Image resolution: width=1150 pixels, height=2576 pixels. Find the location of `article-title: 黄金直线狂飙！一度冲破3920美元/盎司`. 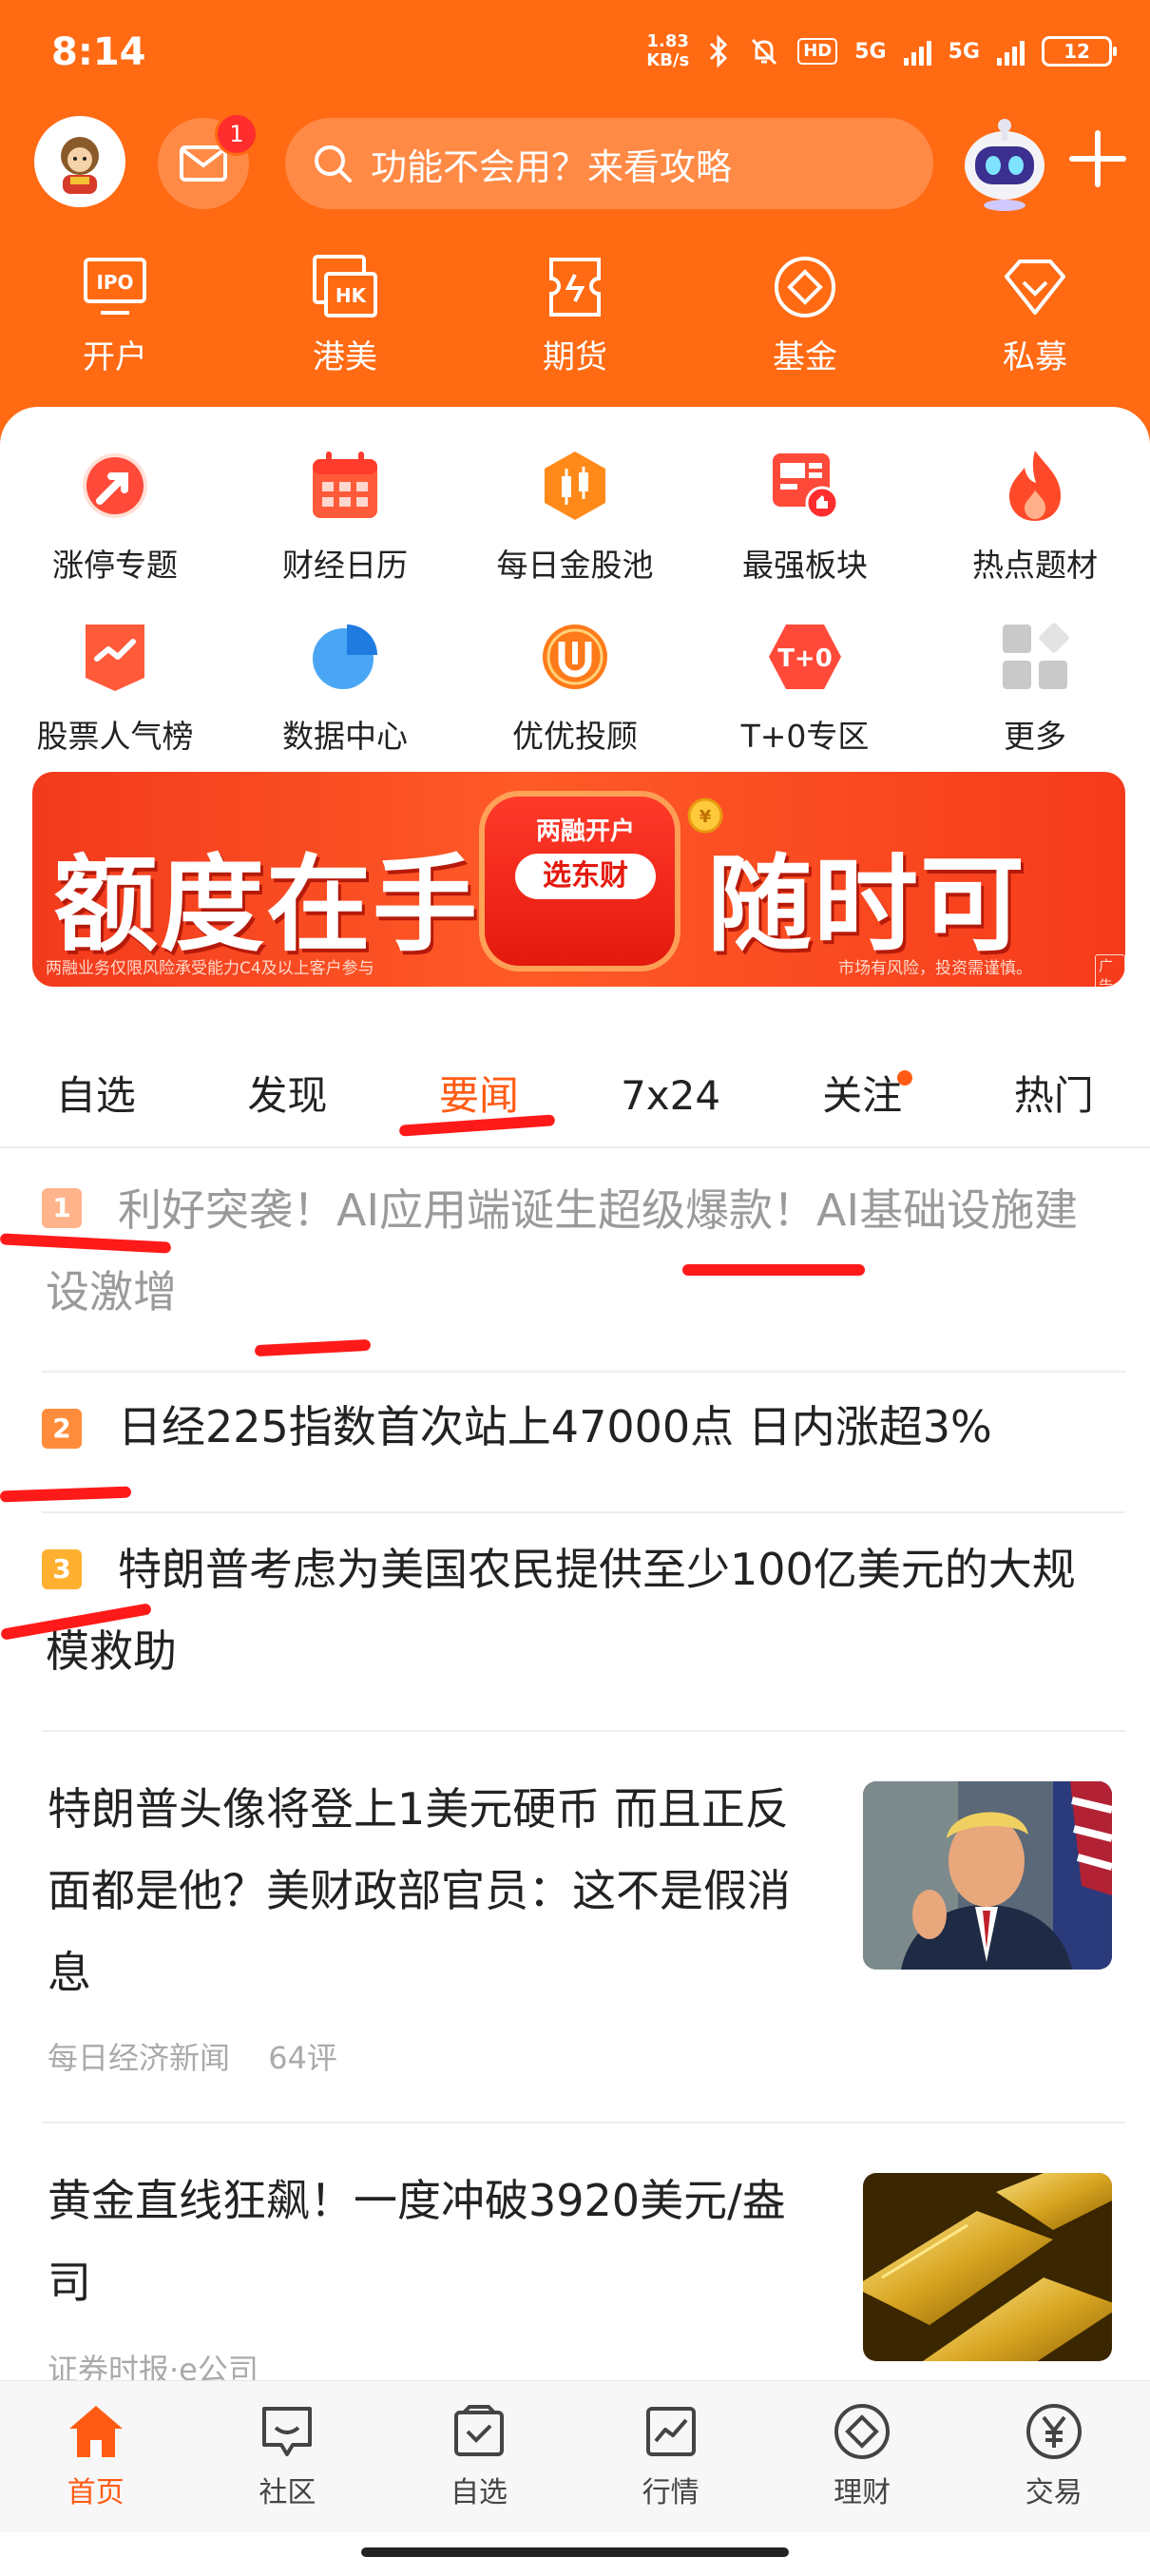

article-title: 黄金直线狂飙！一度冲破3920美元/盎司 is located at coordinates (417, 2241).